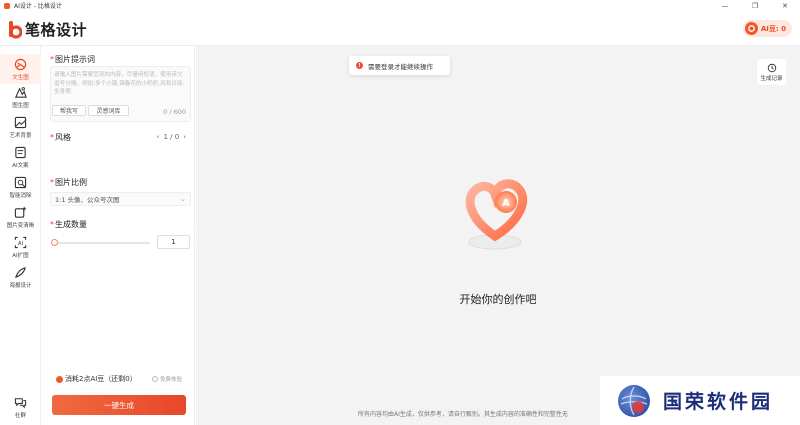  I want to click on nav-item-text-to-image: 文生图, so click(20, 69).